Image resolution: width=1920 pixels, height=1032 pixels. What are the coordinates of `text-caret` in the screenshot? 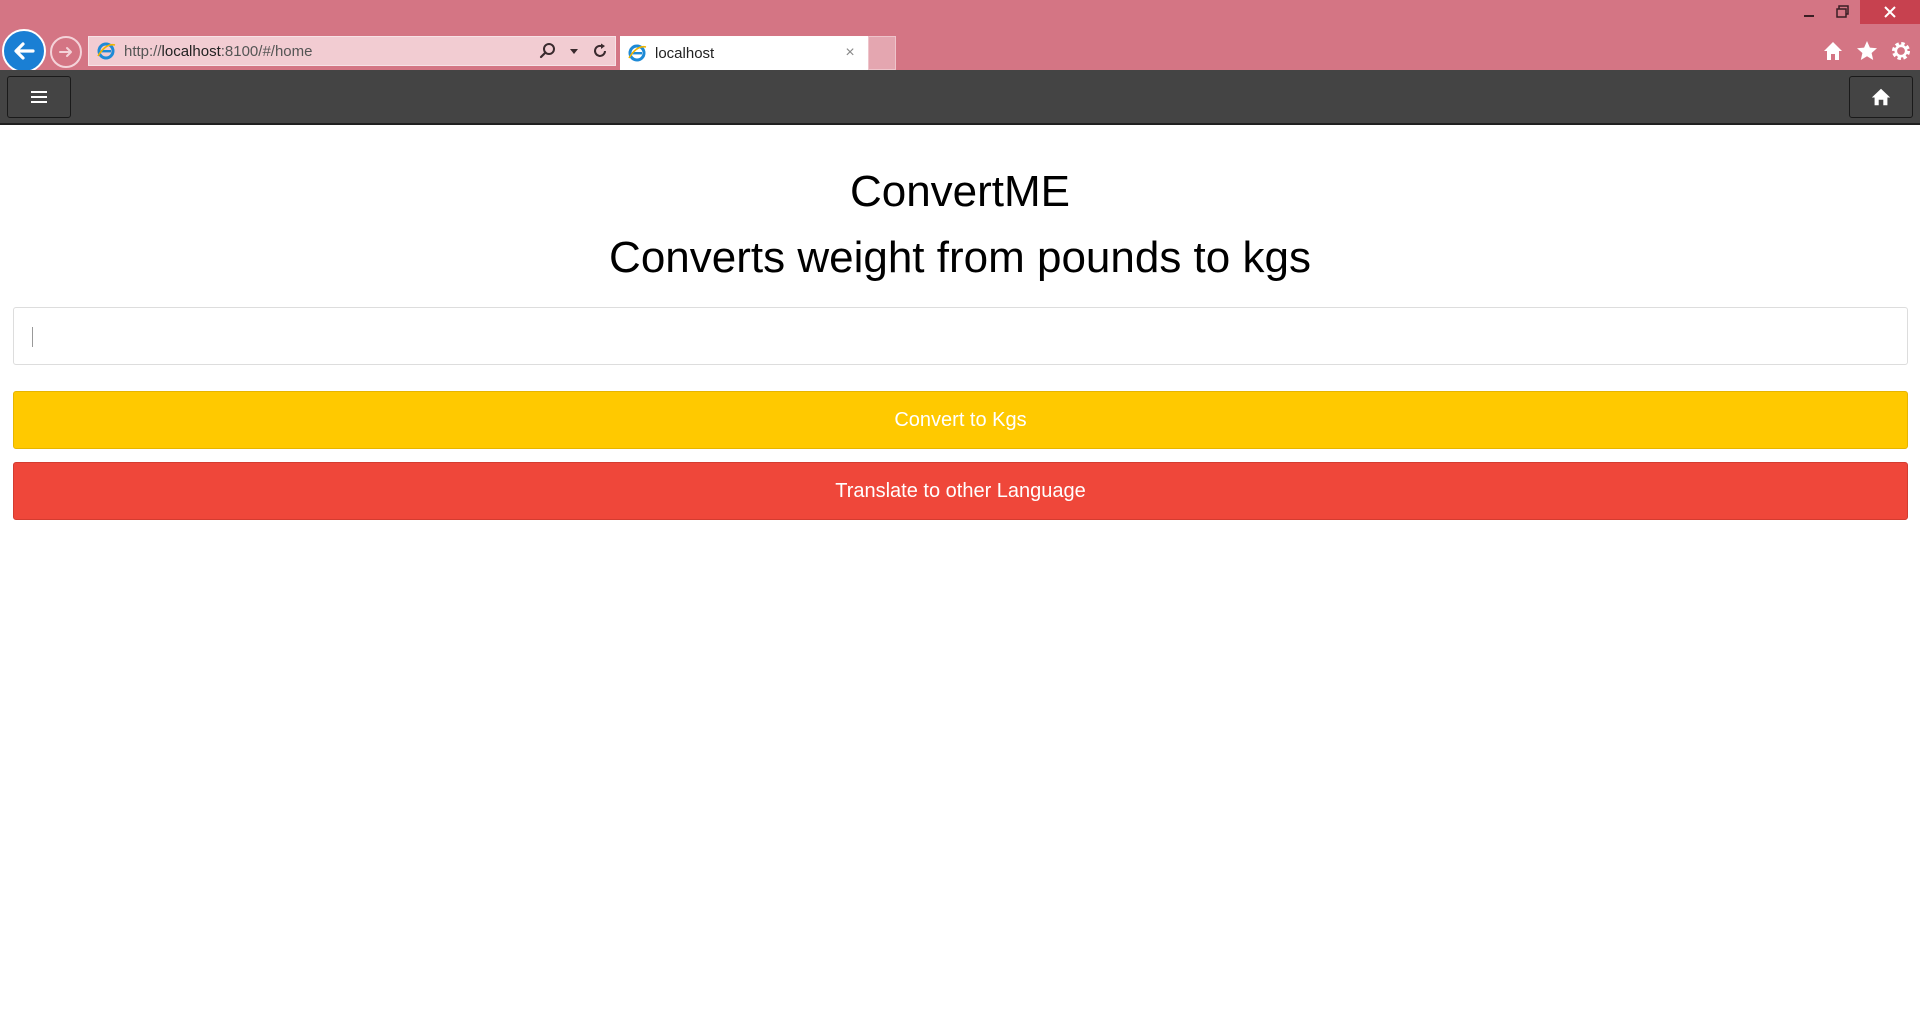 It's located at (32, 337).